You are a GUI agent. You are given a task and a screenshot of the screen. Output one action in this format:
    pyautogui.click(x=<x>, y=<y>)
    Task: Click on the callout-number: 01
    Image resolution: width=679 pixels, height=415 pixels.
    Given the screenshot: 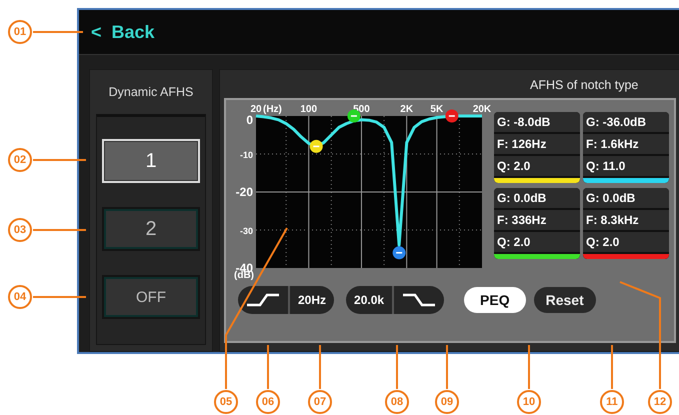 What is the action you would take?
    pyautogui.click(x=20, y=32)
    